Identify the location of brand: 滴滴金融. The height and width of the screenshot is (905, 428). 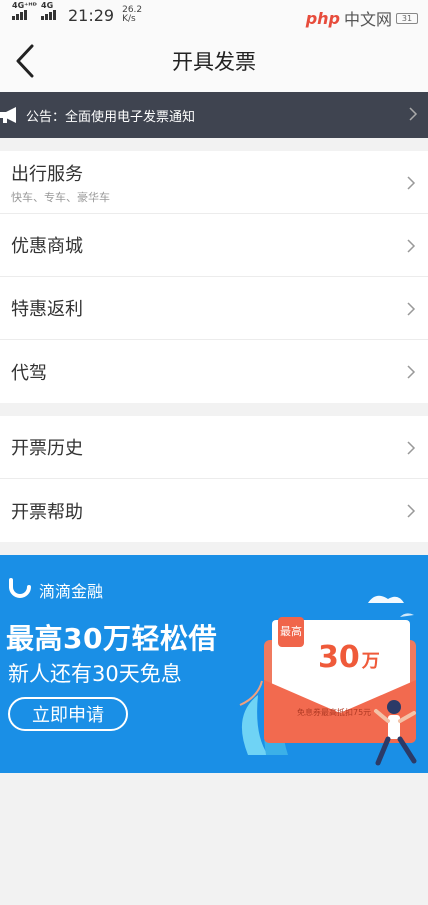
(55, 590).